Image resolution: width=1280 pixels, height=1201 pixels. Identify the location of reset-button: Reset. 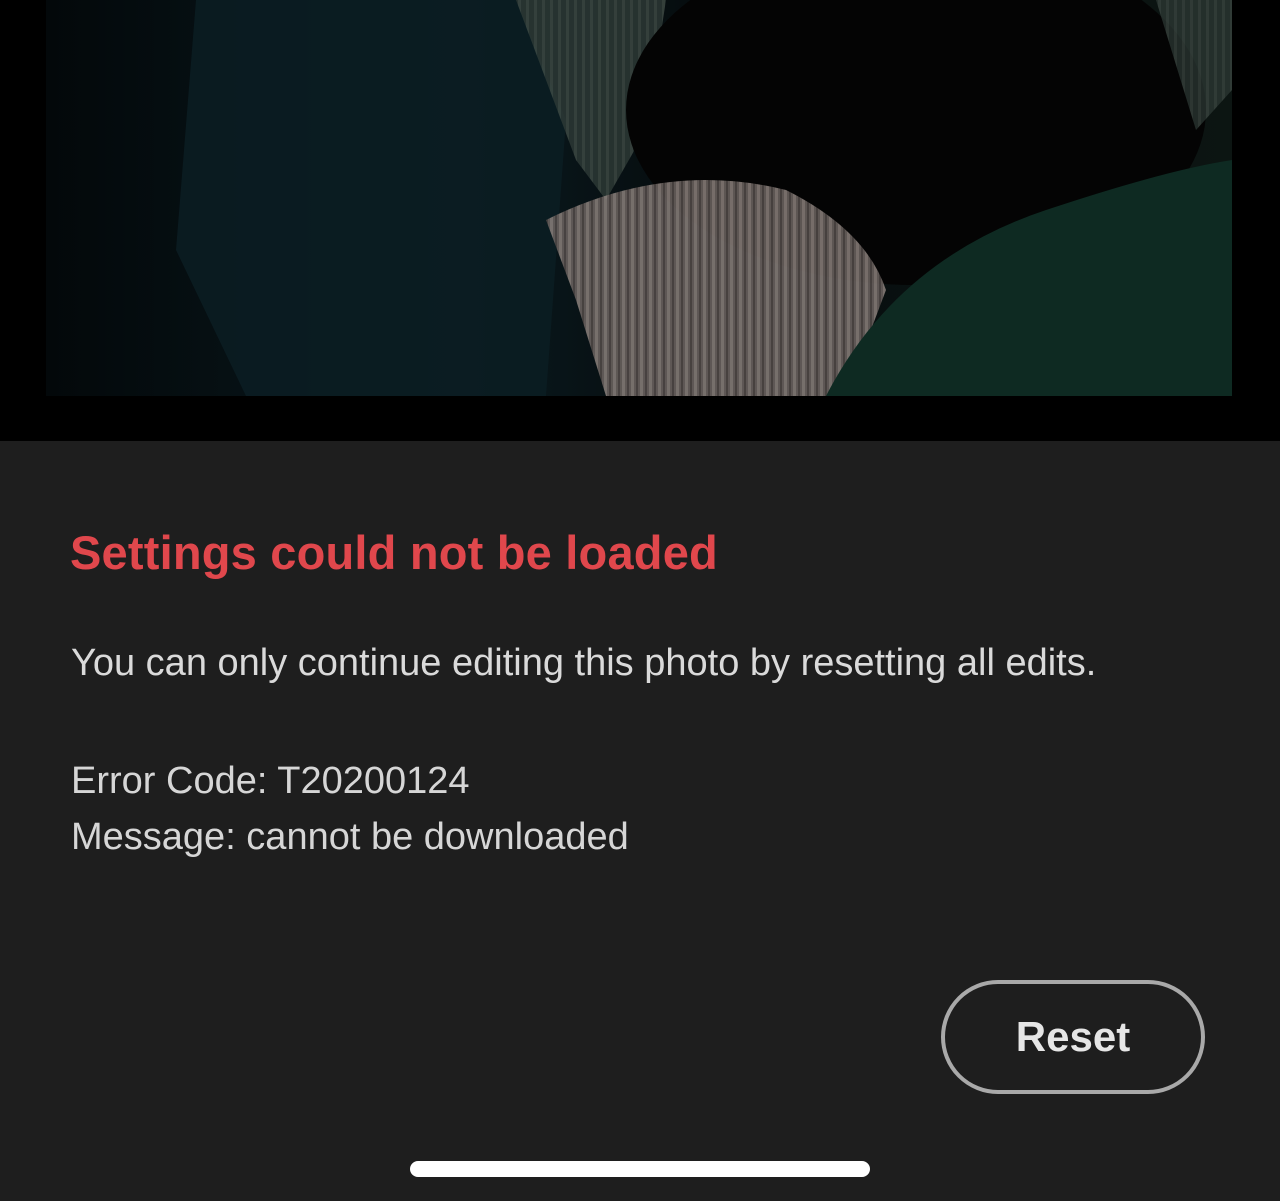
(1073, 1037).